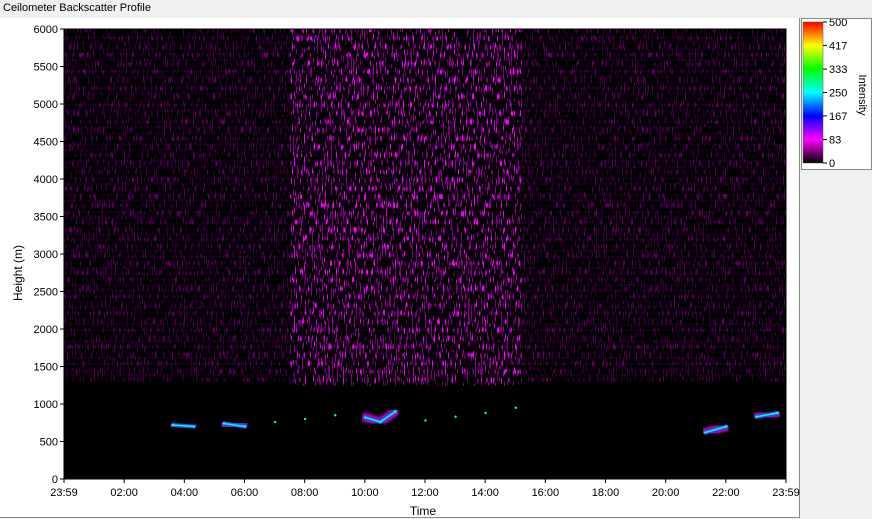  I want to click on x-axis-title: Time, so click(423, 511).